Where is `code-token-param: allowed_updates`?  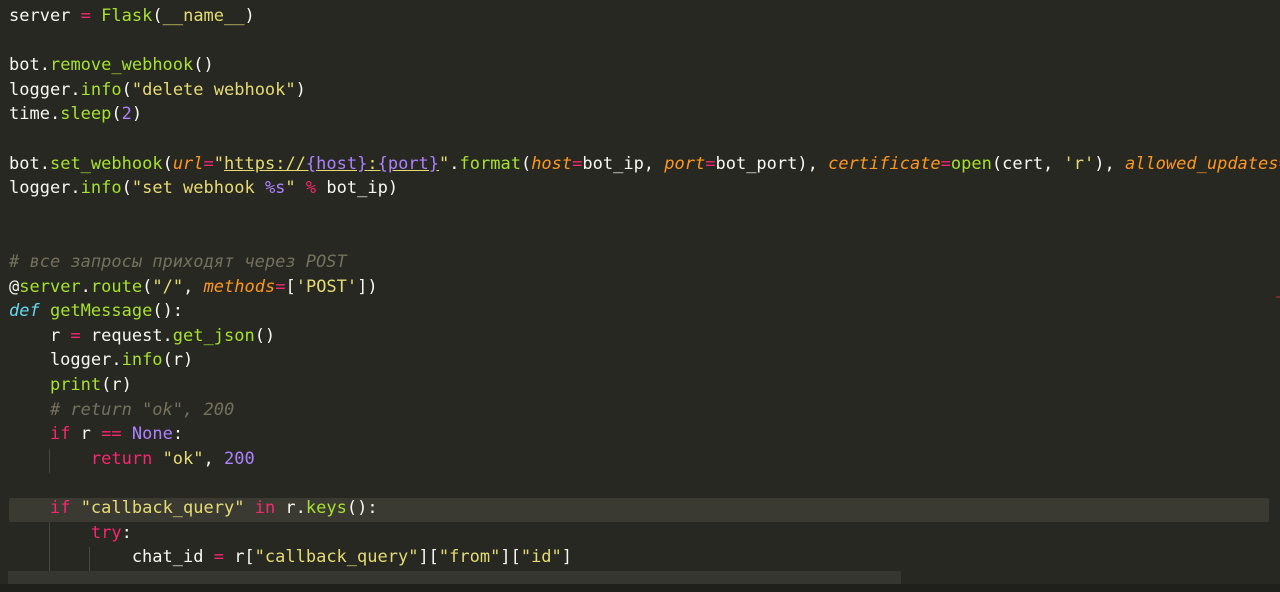
code-token-param: allowed_updates is located at coordinates (1201, 163).